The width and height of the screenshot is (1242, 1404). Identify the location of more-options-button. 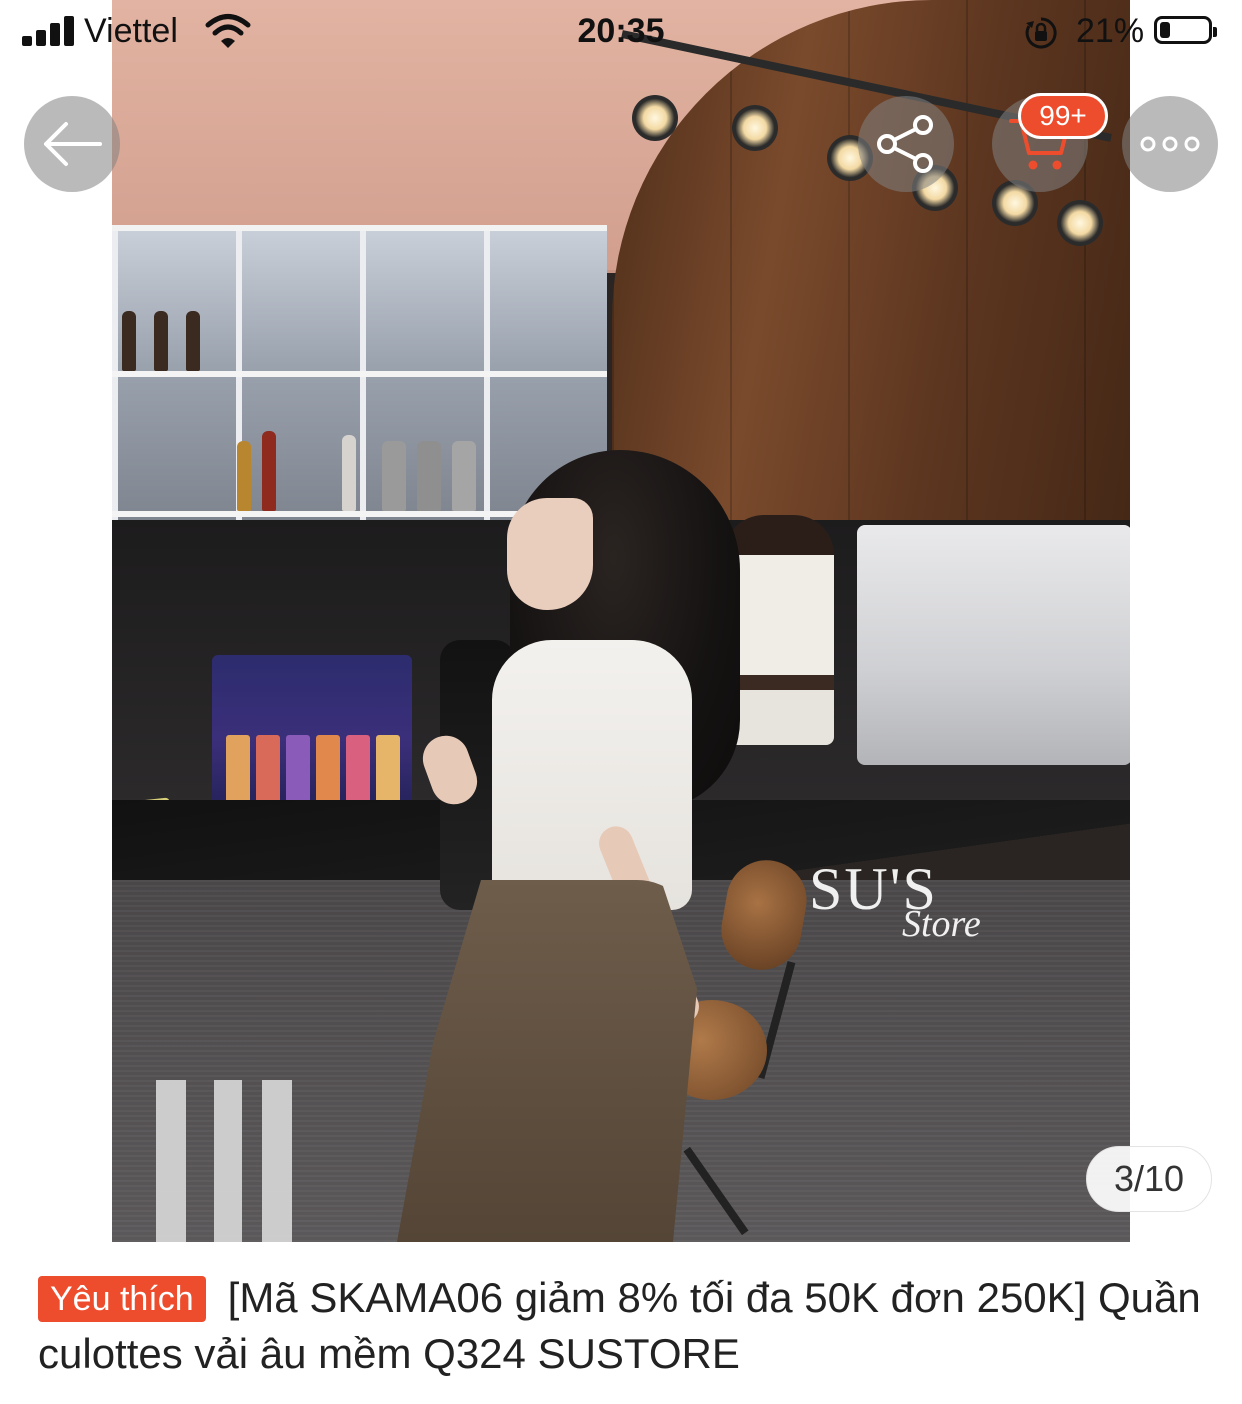
(1170, 144).